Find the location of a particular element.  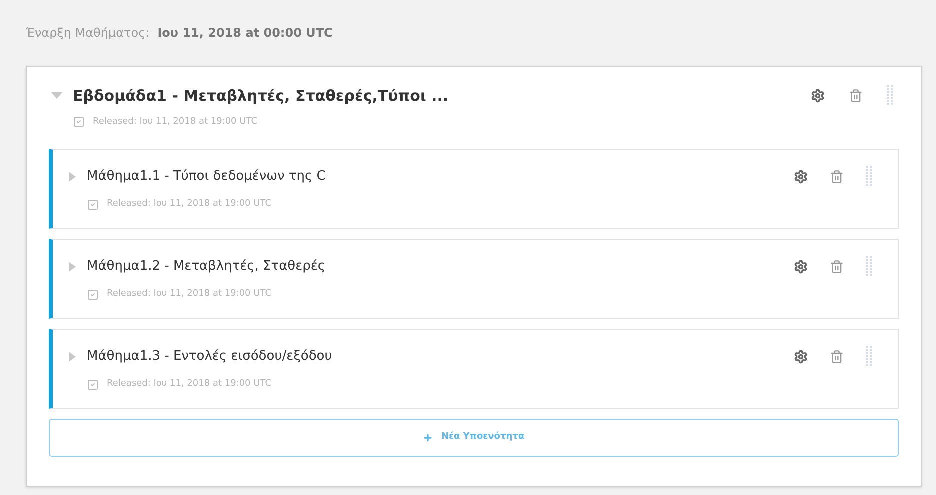

course-start-label: Έναρξη Μαθήματος: is located at coordinates (88, 33).